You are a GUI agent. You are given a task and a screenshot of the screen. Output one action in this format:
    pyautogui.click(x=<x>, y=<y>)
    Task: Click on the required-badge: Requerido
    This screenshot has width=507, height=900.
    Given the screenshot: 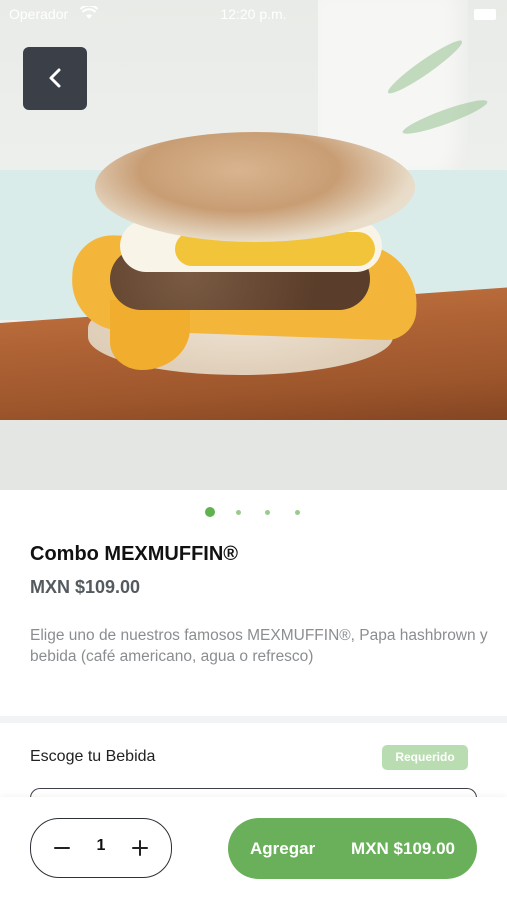 What is the action you would take?
    pyautogui.click(x=425, y=757)
    